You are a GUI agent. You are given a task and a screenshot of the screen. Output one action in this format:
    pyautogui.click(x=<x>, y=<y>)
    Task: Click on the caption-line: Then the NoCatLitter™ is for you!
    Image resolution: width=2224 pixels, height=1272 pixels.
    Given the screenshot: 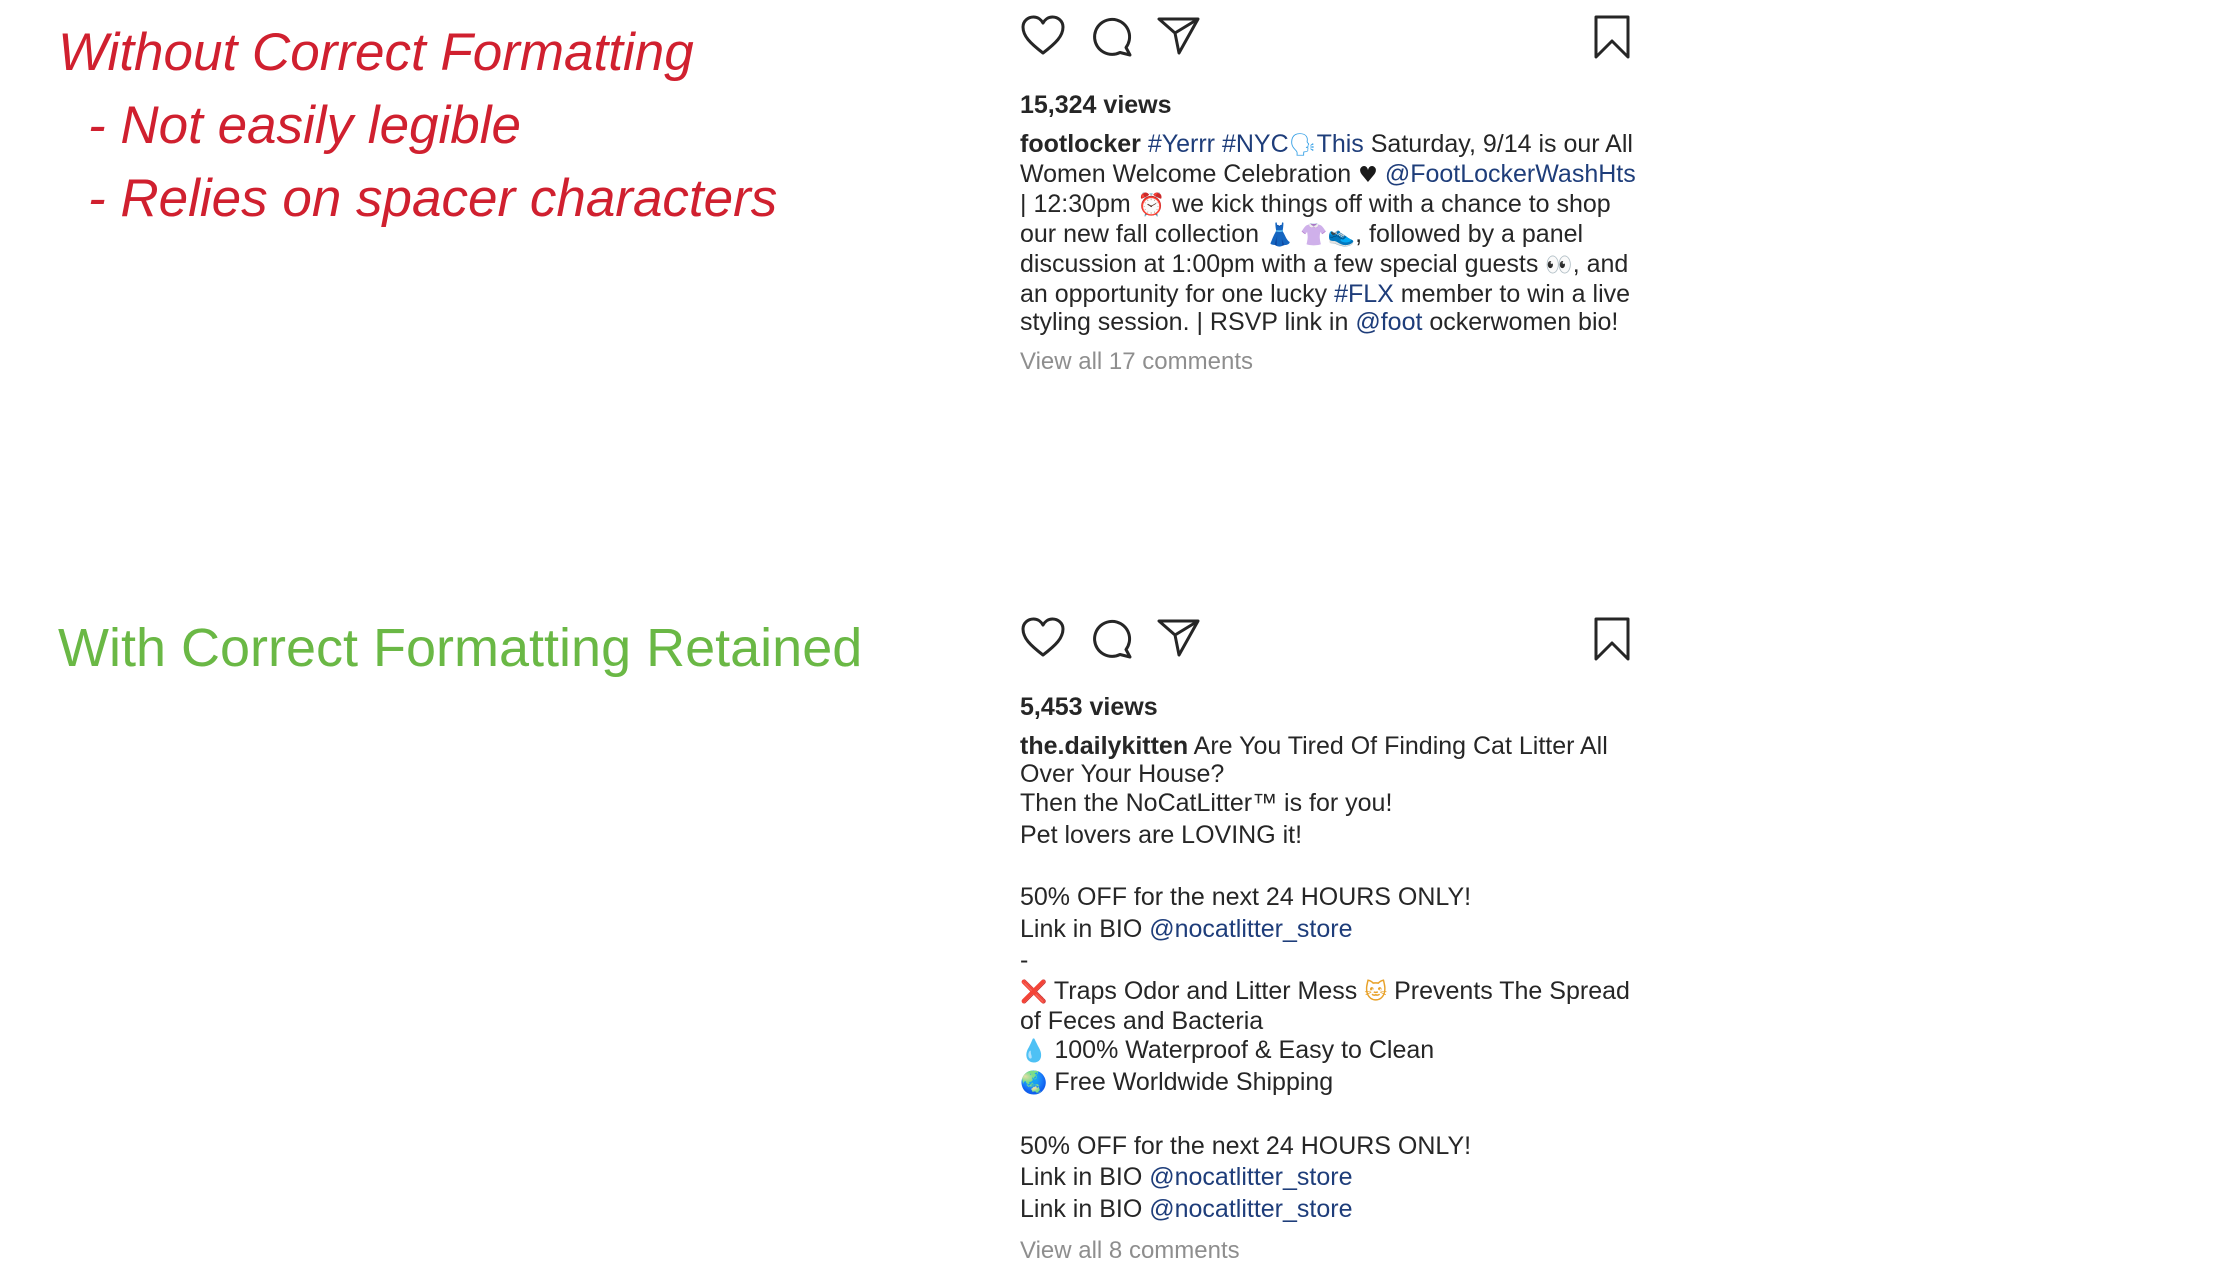 What is the action you would take?
    pyautogui.click(x=1206, y=803)
    